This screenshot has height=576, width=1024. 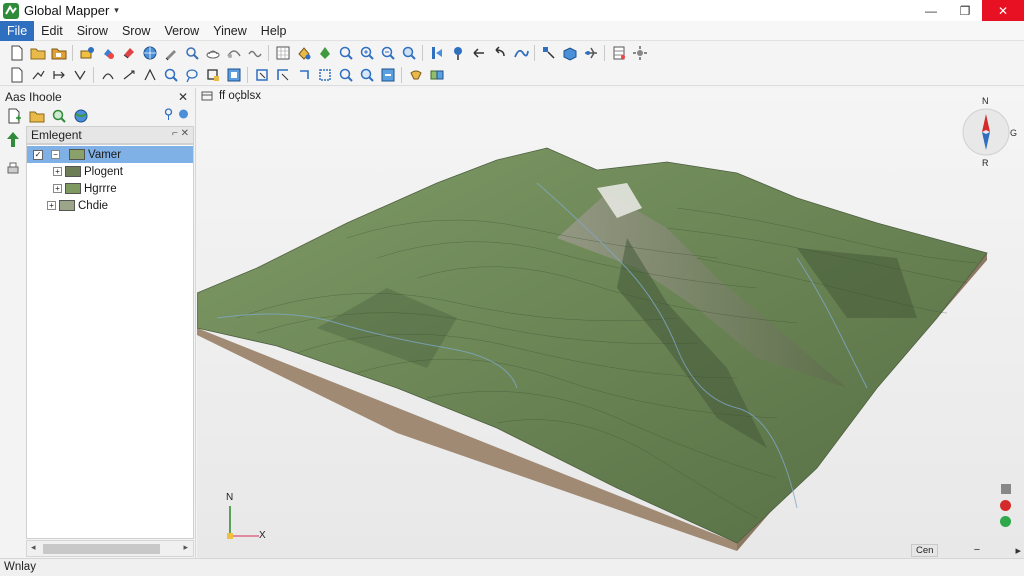 What do you see at coordinates (37, 116) in the screenshot?
I see `open-layer-icon` at bounding box center [37, 116].